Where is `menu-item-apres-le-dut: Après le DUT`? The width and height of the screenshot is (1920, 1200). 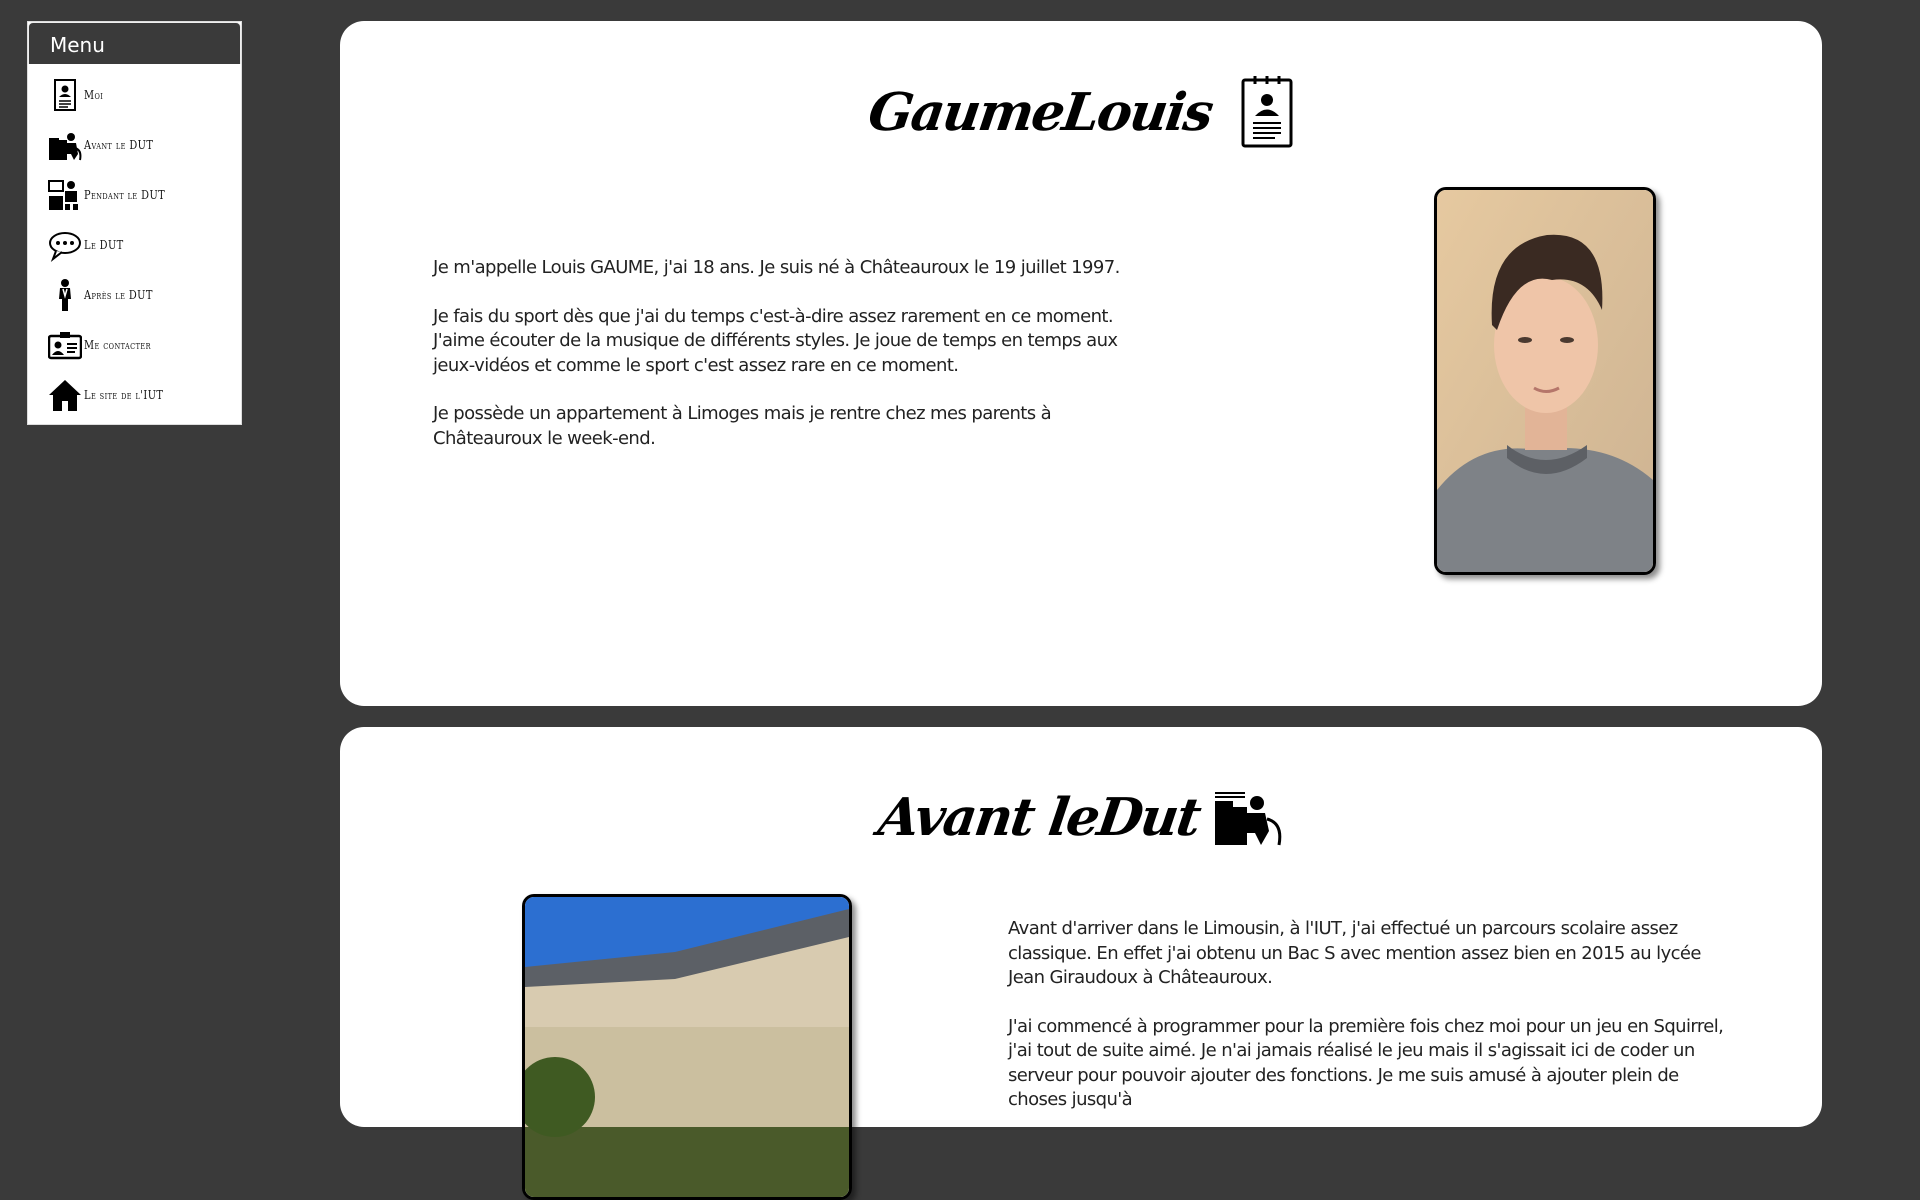 menu-item-apres-le-dut: Après le DUT is located at coordinates (134, 295).